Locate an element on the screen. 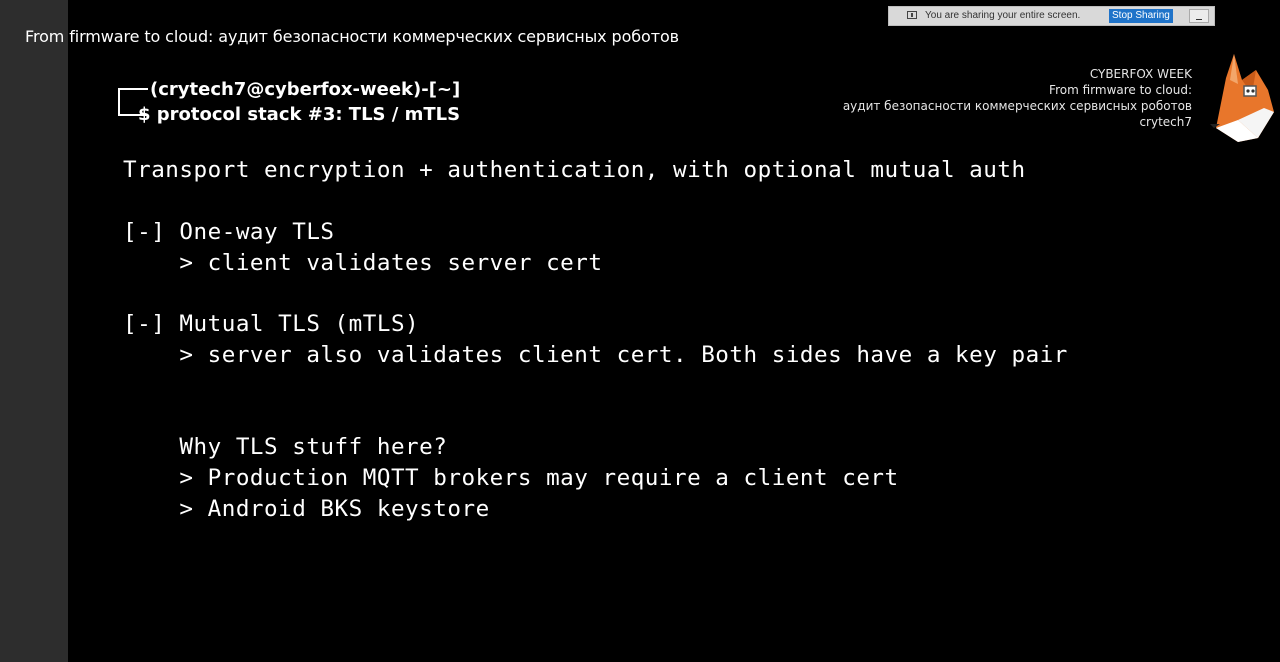  branding-talk-title: From firmware to cloud: is located at coordinates (1120, 90).